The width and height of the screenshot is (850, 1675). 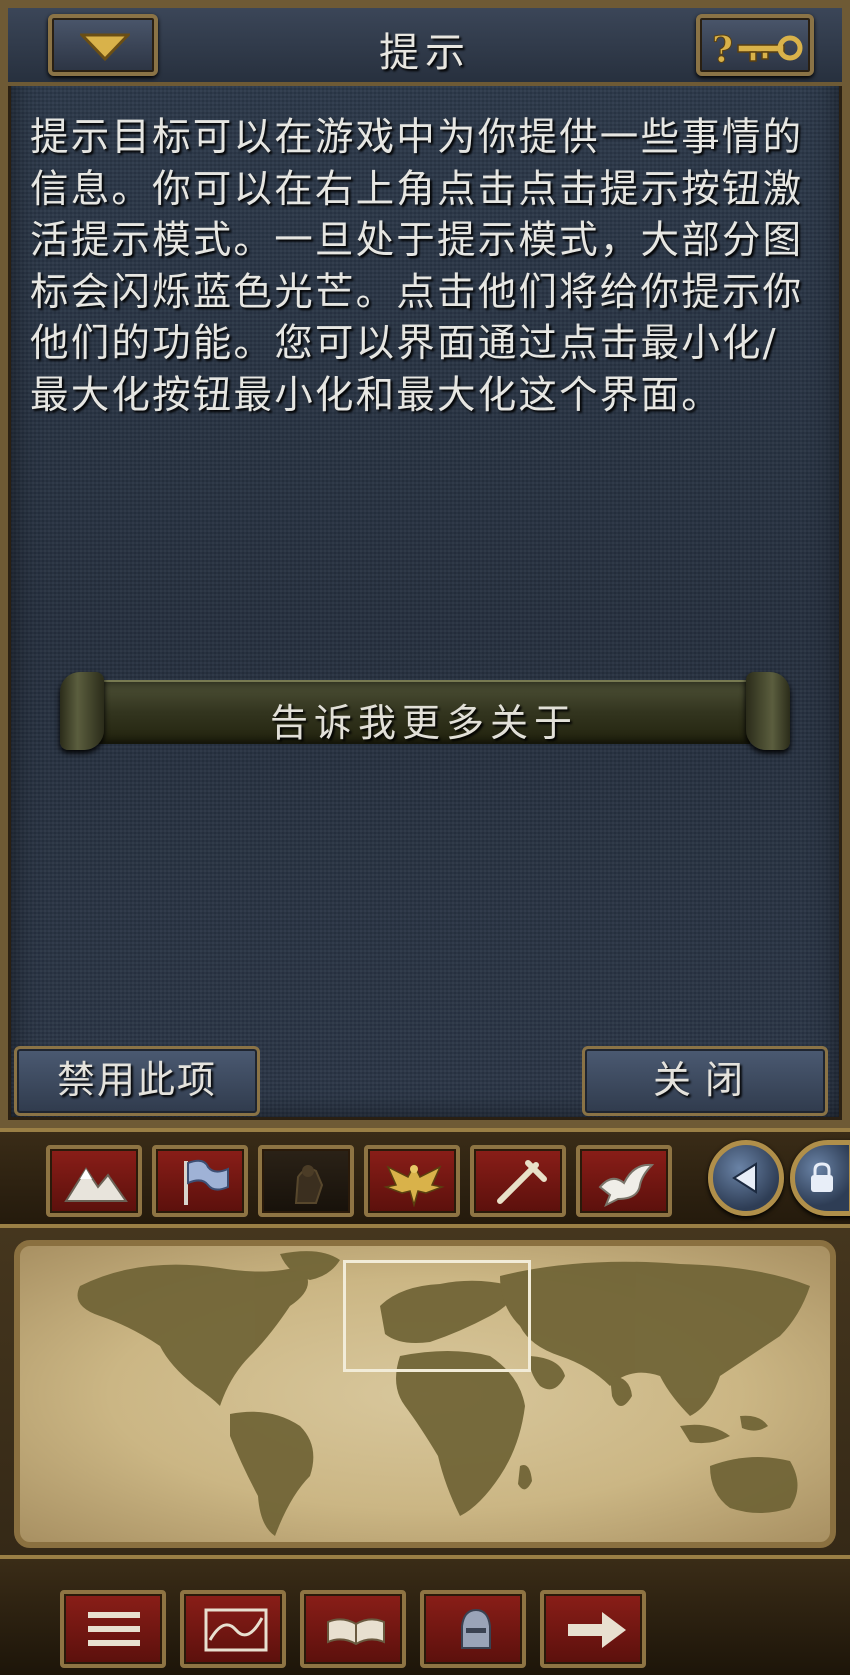 I want to click on ledger-icon, so click(x=114, y=1629).